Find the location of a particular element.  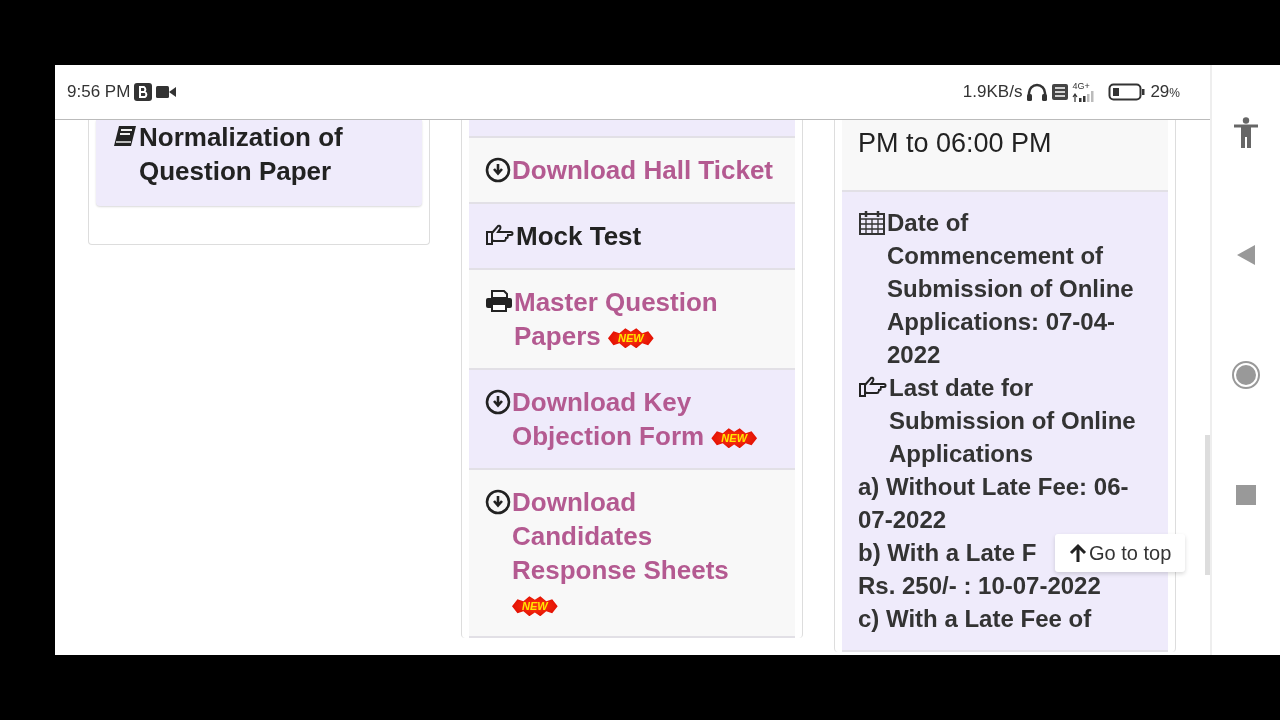

recents-icon is located at coordinates (1246, 494).